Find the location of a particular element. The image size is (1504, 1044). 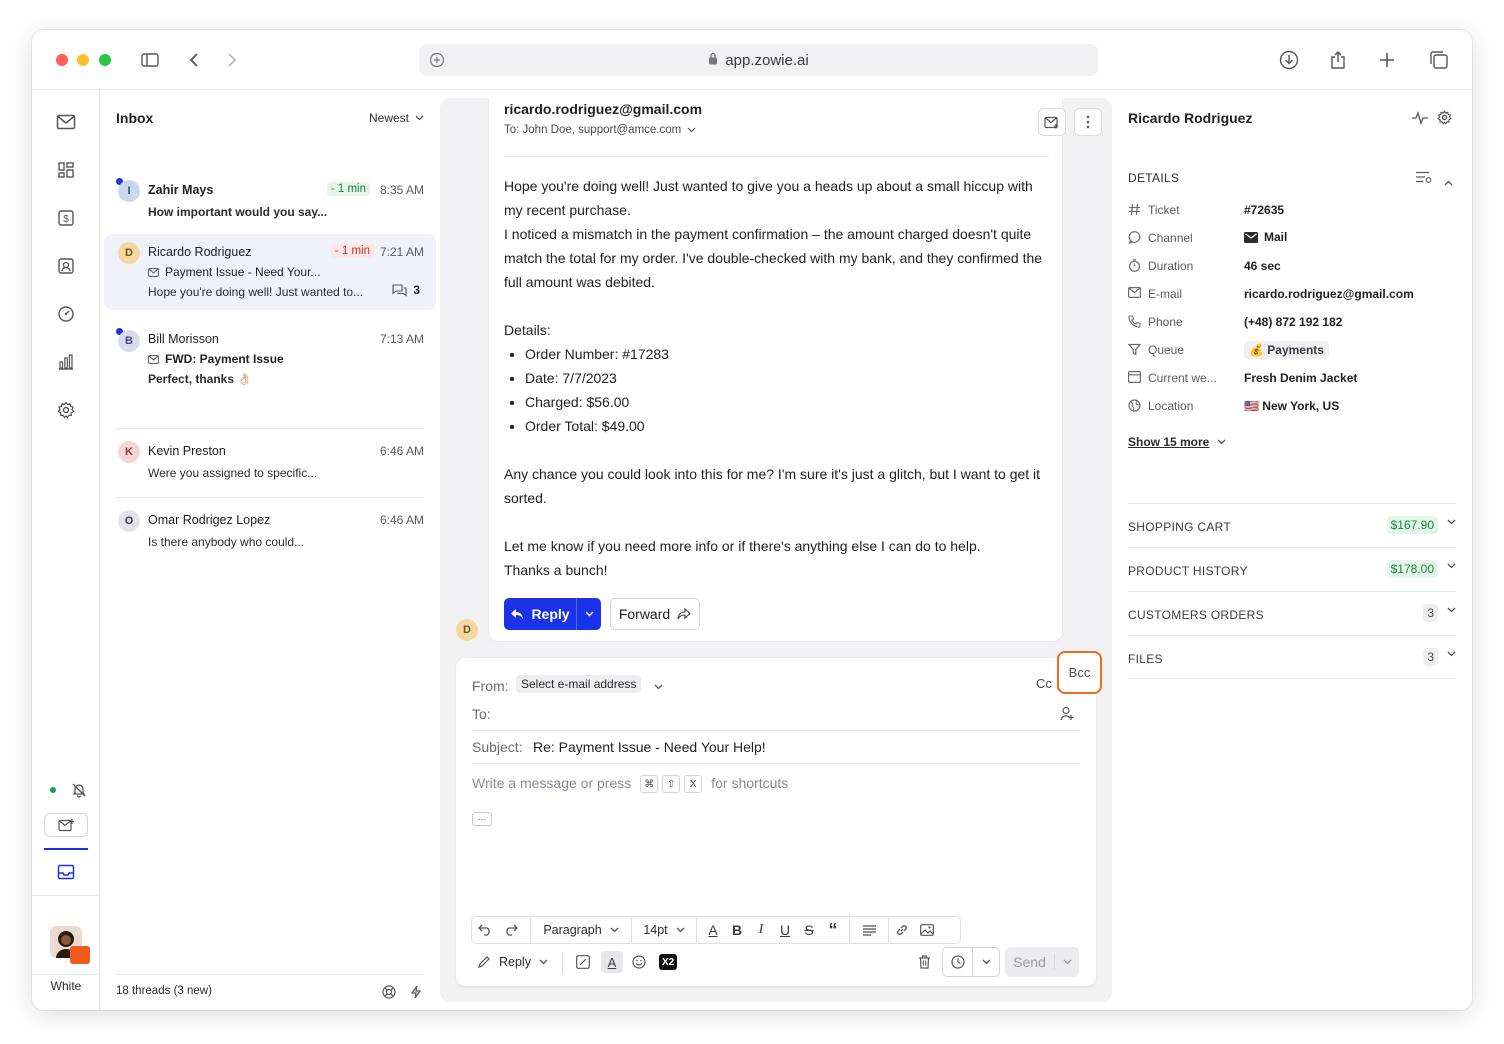

inbox-tray-icon is located at coordinates (66, 872).